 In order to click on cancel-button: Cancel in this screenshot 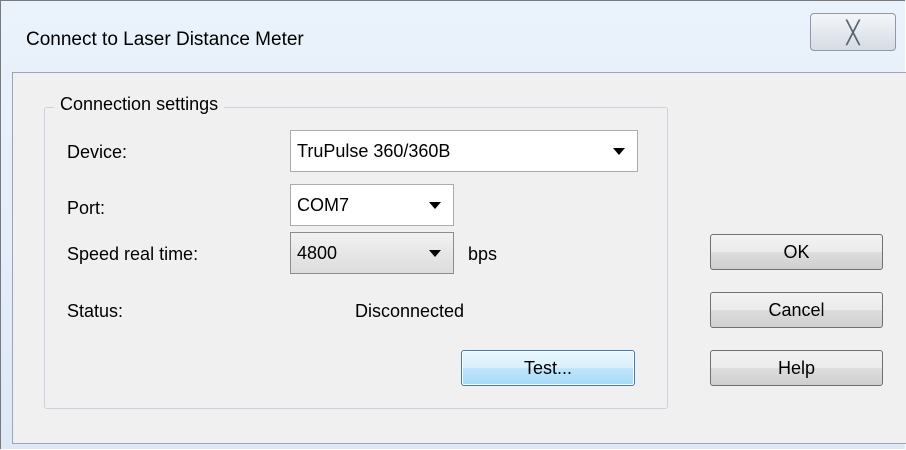, I will do `click(796, 310)`.